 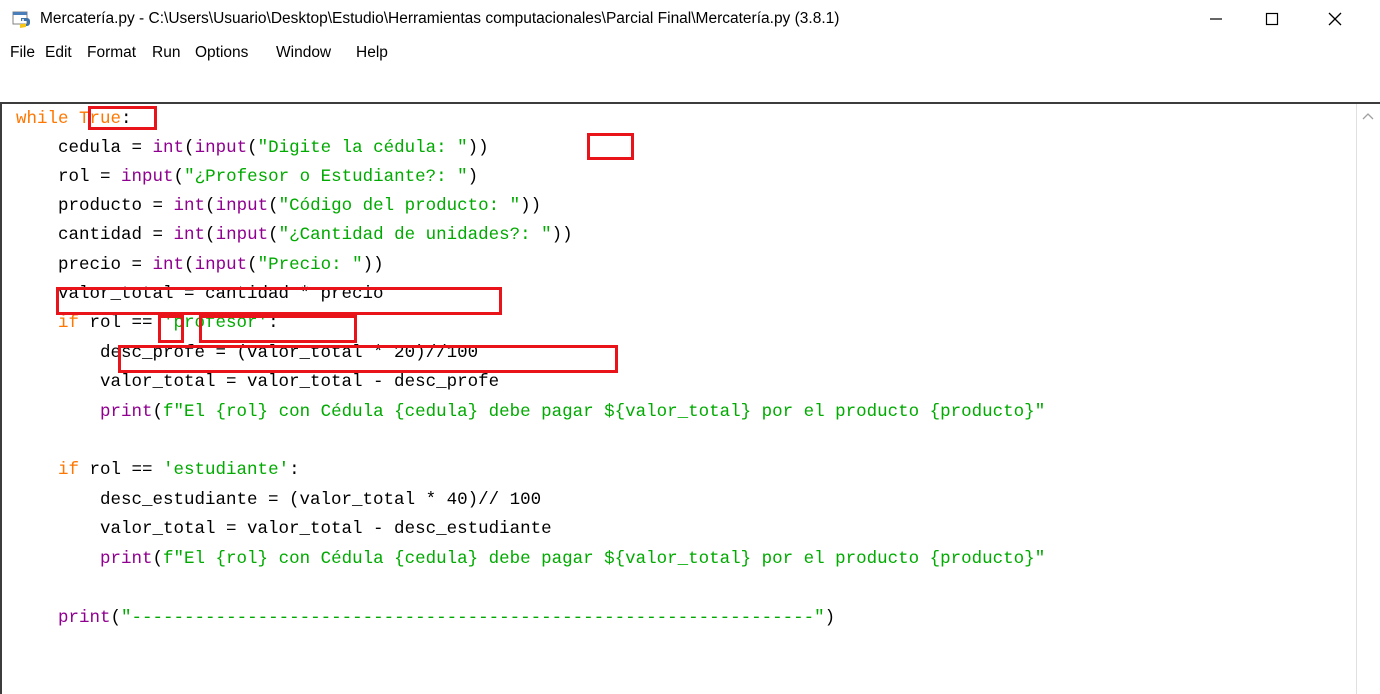 What do you see at coordinates (368, 359) in the screenshot?
I see `highlight-desc-profe` at bounding box center [368, 359].